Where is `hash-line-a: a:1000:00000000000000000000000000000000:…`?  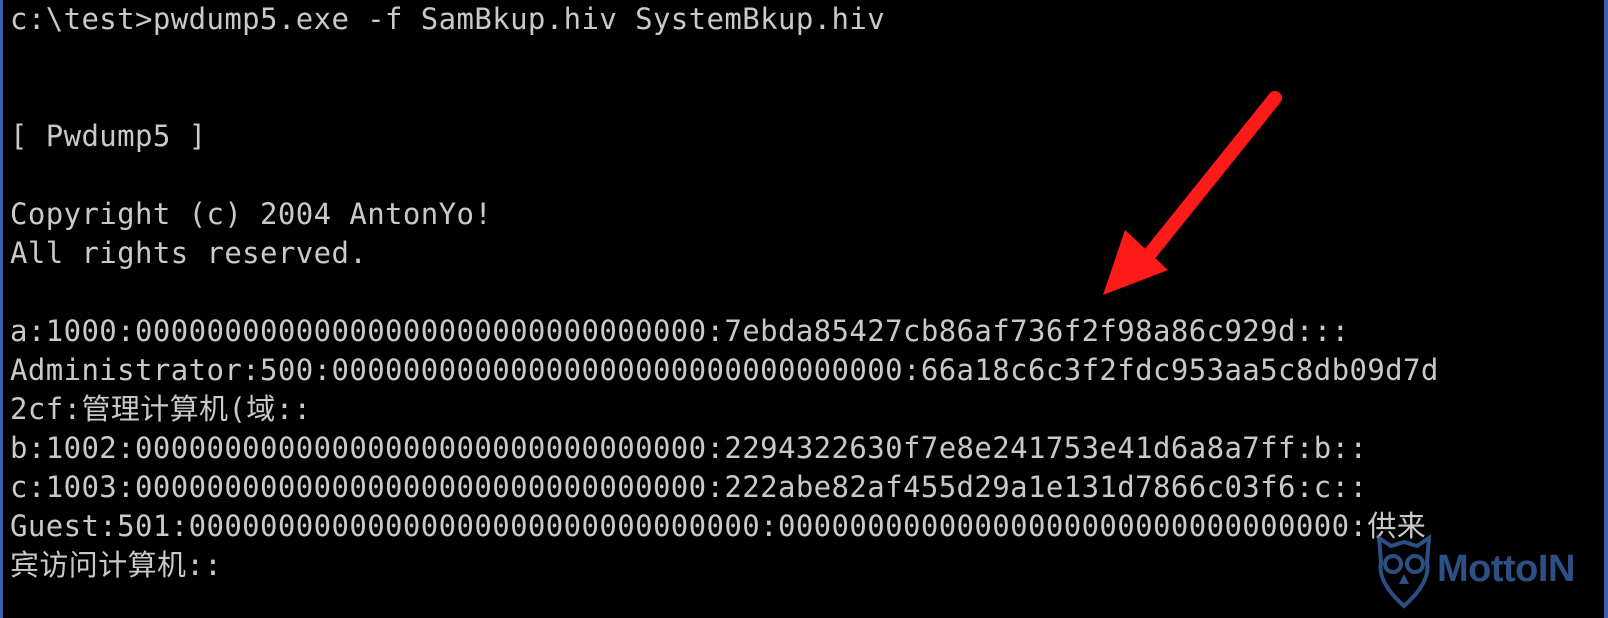
hash-line-a: a:1000:00000000000000000000000000000000:… is located at coordinates (680, 331).